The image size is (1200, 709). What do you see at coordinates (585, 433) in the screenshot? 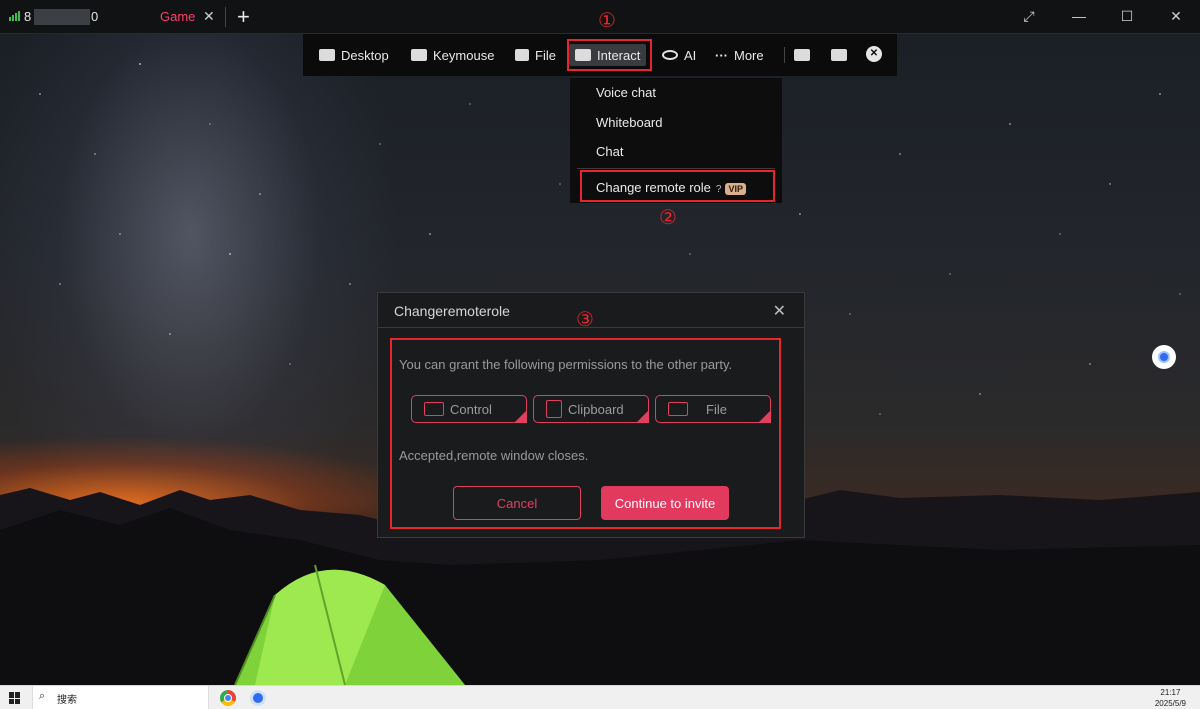
I see `annotation-box-dialog` at bounding box center [585, 433].